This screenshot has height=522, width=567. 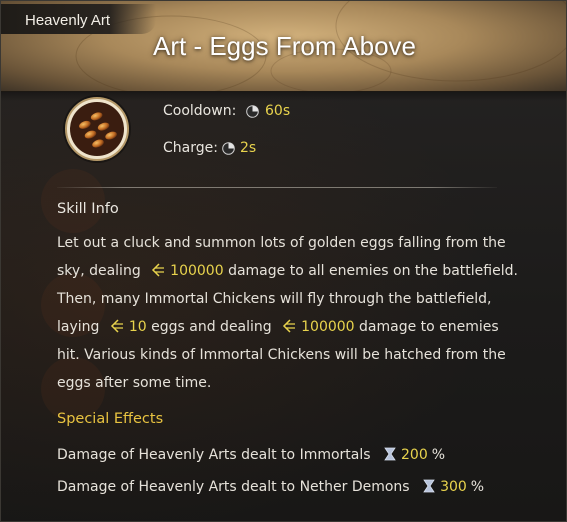 What do you see at coordinates (97, 129) in the screenshot?
I see `golden-eggs-icon` at bounding box center [97, 129].